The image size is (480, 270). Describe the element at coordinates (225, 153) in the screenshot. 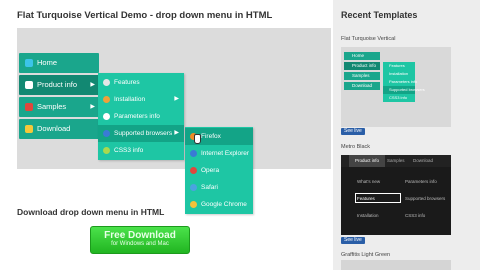

I see `browser-item-label: Internet Explorer` at that location.